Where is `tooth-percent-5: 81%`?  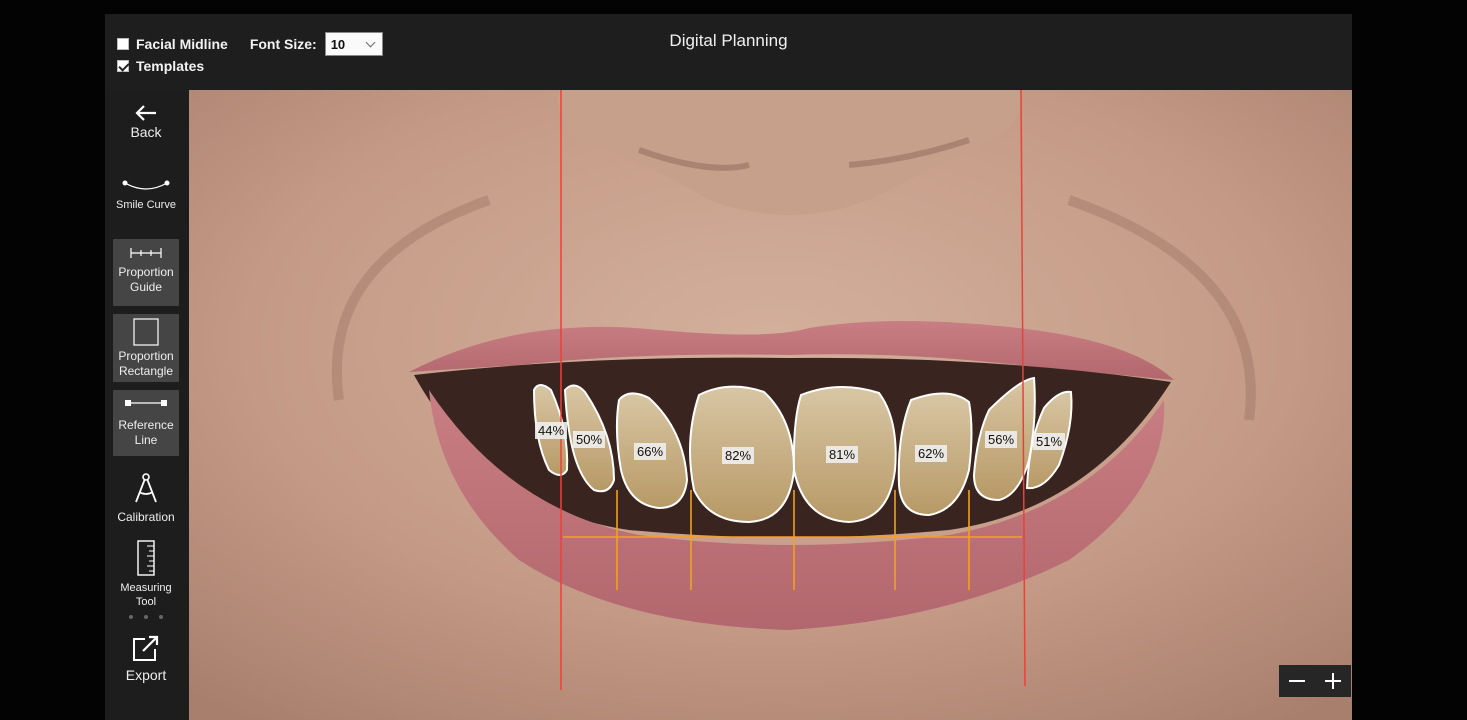
tooth-percent-5: 81% is located at coordinates (842, 454).